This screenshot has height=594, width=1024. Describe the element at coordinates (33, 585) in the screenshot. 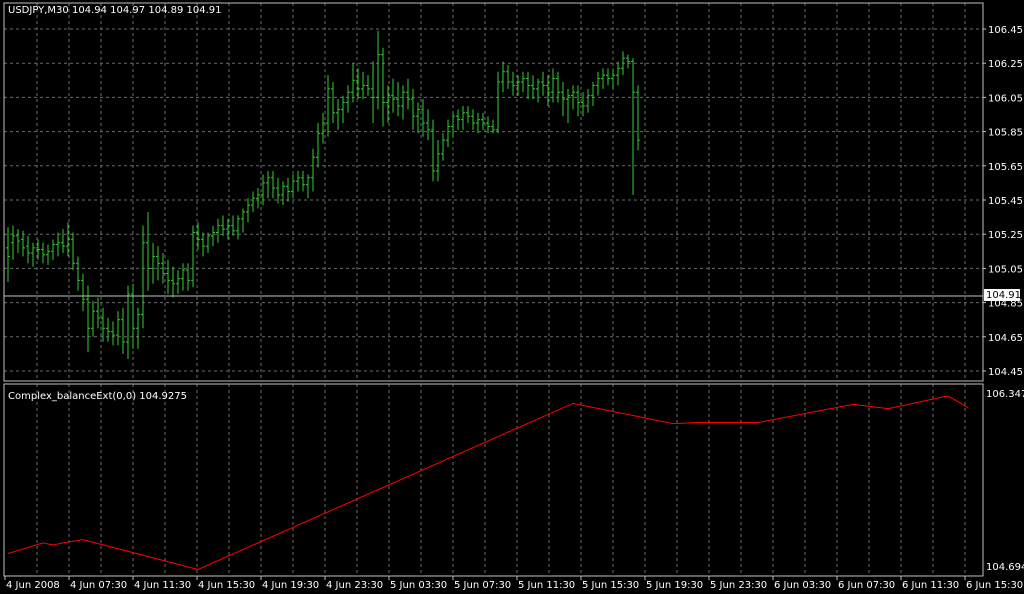

I see `time-tick-label: 4 Jun 2008` at that location.